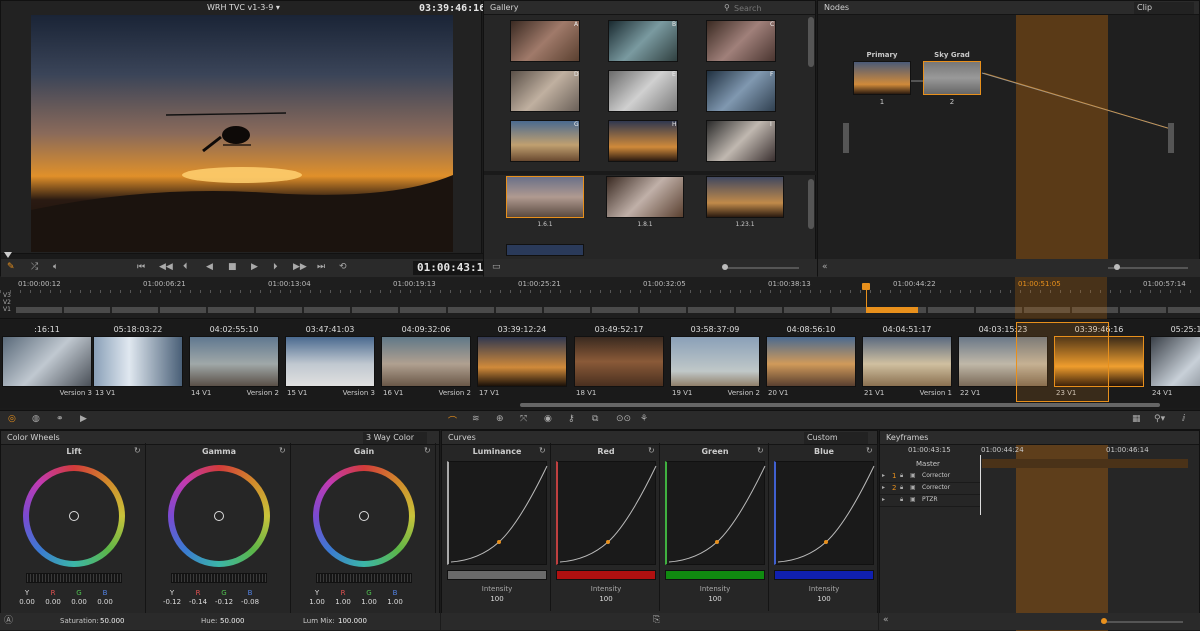 This screenshot has height=631, width=1200. Describe the element at coordinates (321, 267) in the screenshot. I see `go-to-end-icon: ⏭︎` at that location.